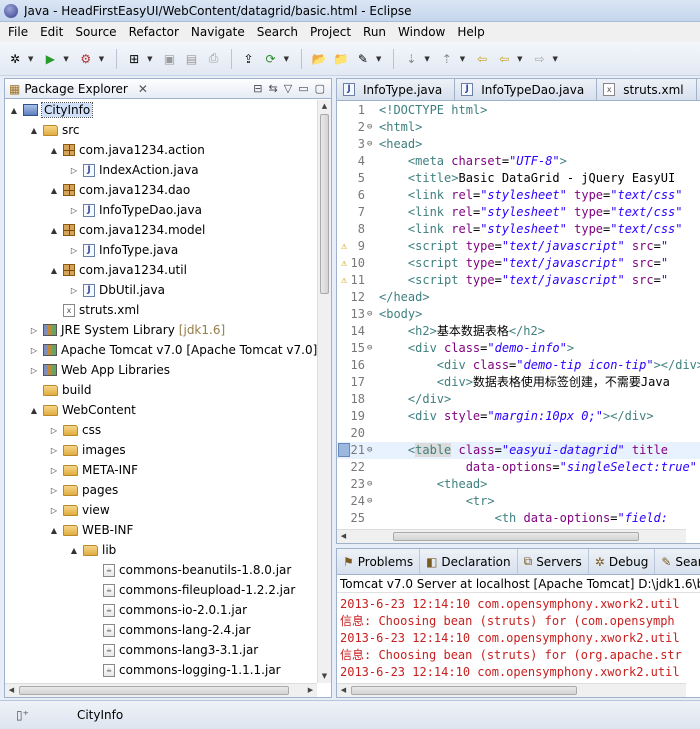  I want to click on back-dropdown-icon: ▼, so click(519, 59).